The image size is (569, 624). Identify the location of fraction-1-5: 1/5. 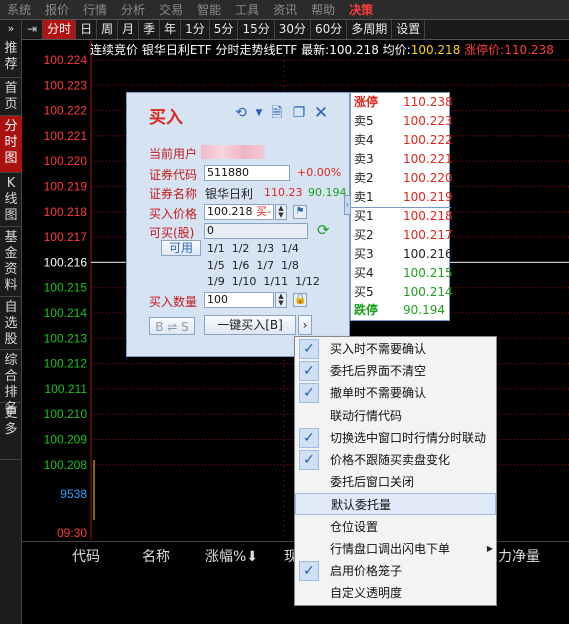
(216, 265).